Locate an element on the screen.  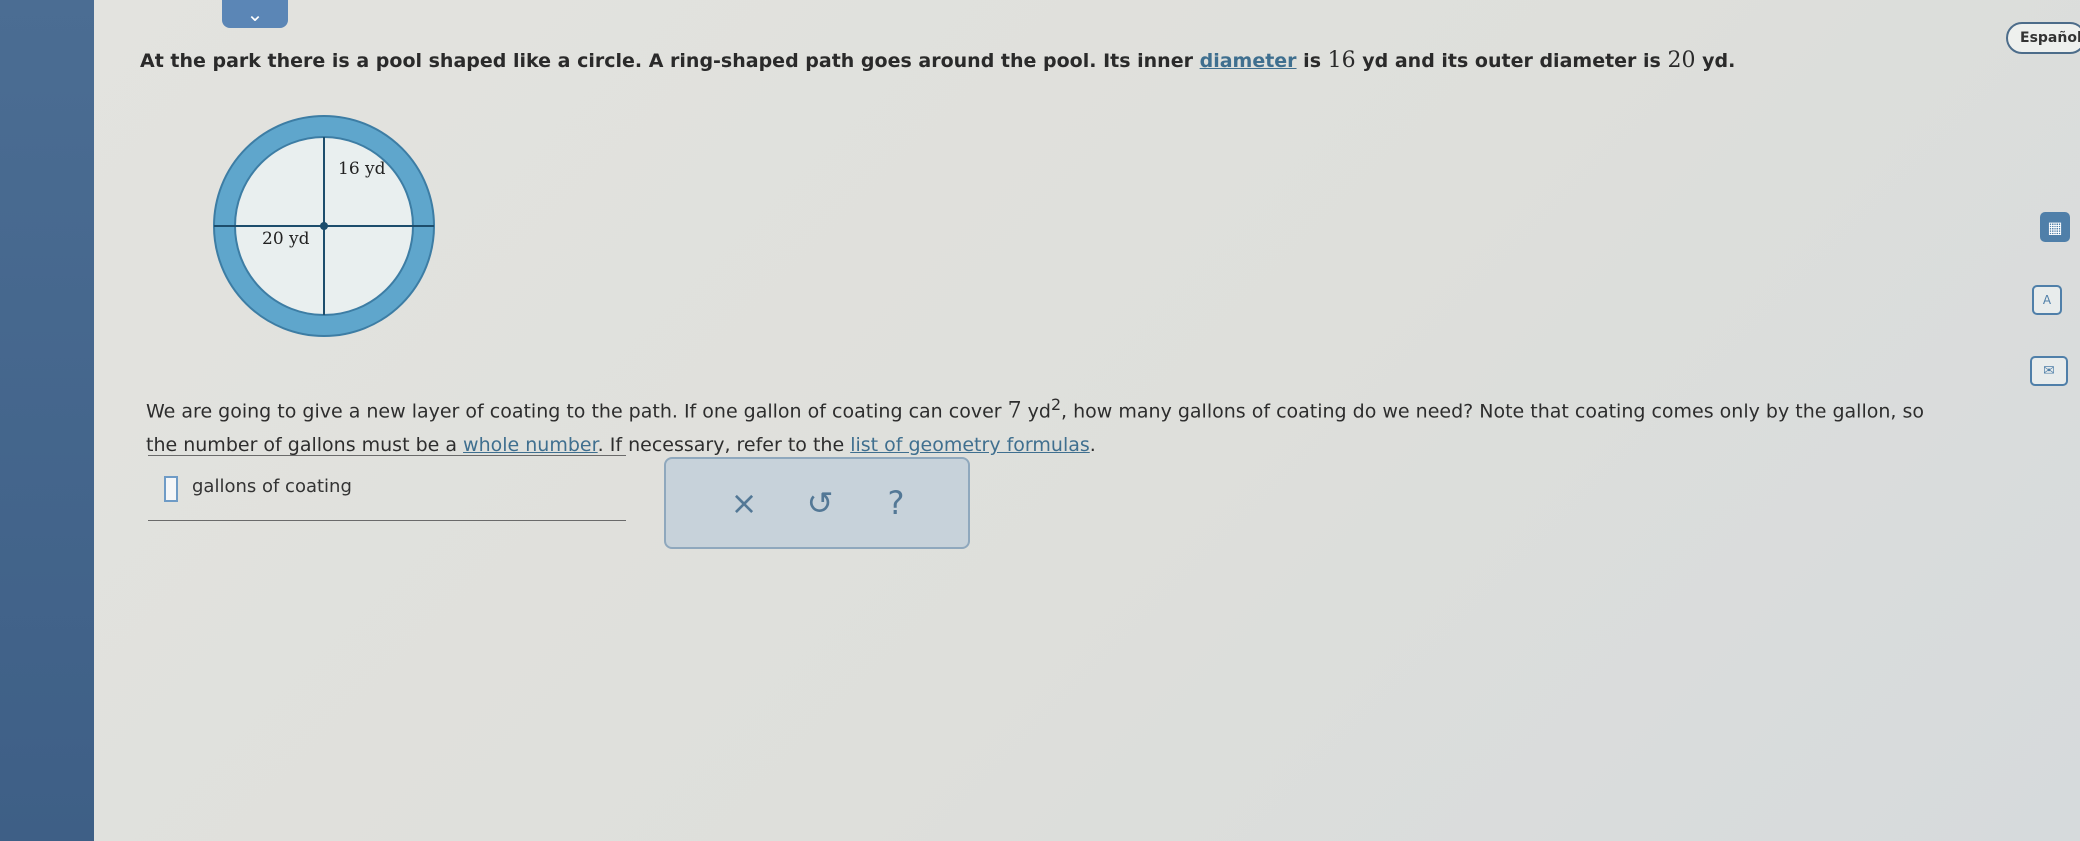
left-edge-bar is located at coordinates (47, 420).